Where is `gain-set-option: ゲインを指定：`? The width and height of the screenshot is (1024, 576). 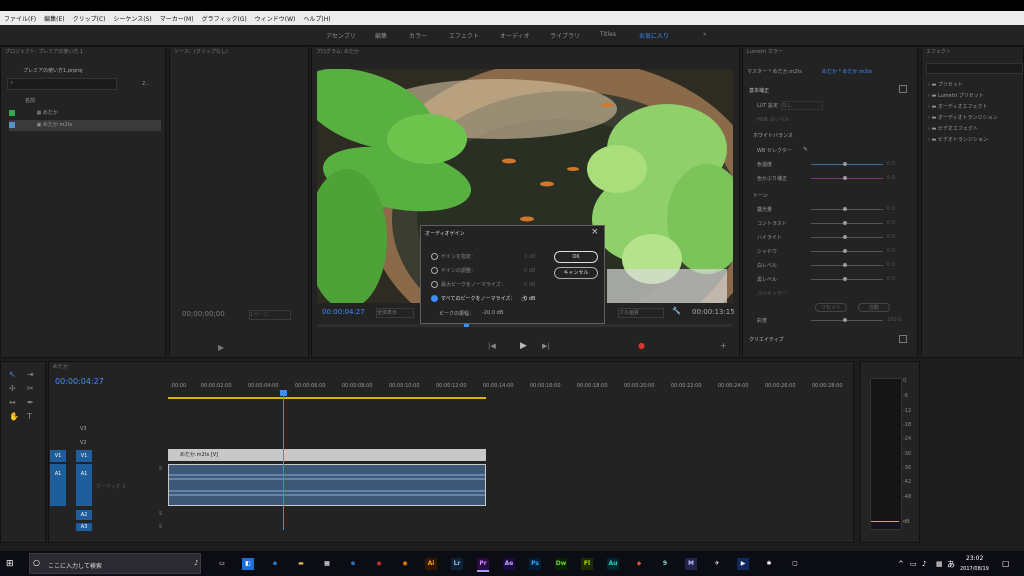
gain-set-option: ゲインを指定： is located at coordinates (453, 256).